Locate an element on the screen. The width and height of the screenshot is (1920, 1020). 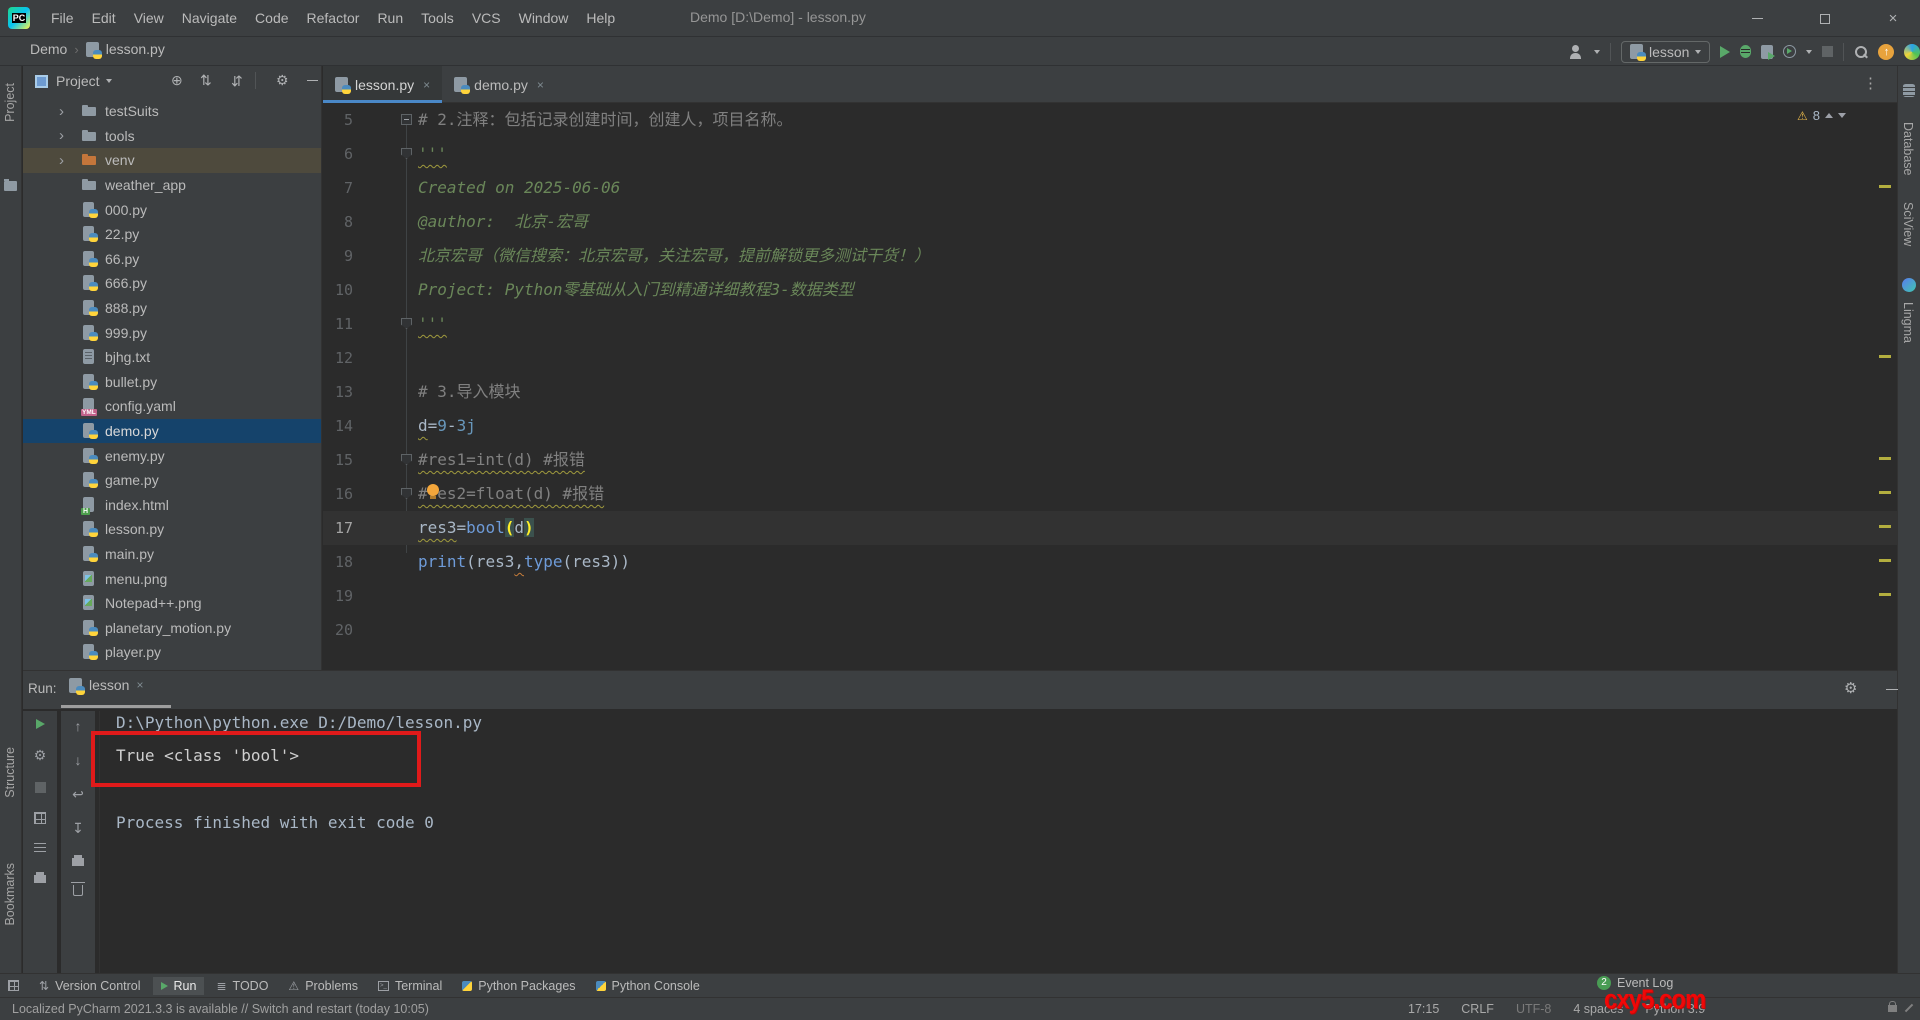
tab-options-icon: ⋮ is located at coordinates (1870, 83).